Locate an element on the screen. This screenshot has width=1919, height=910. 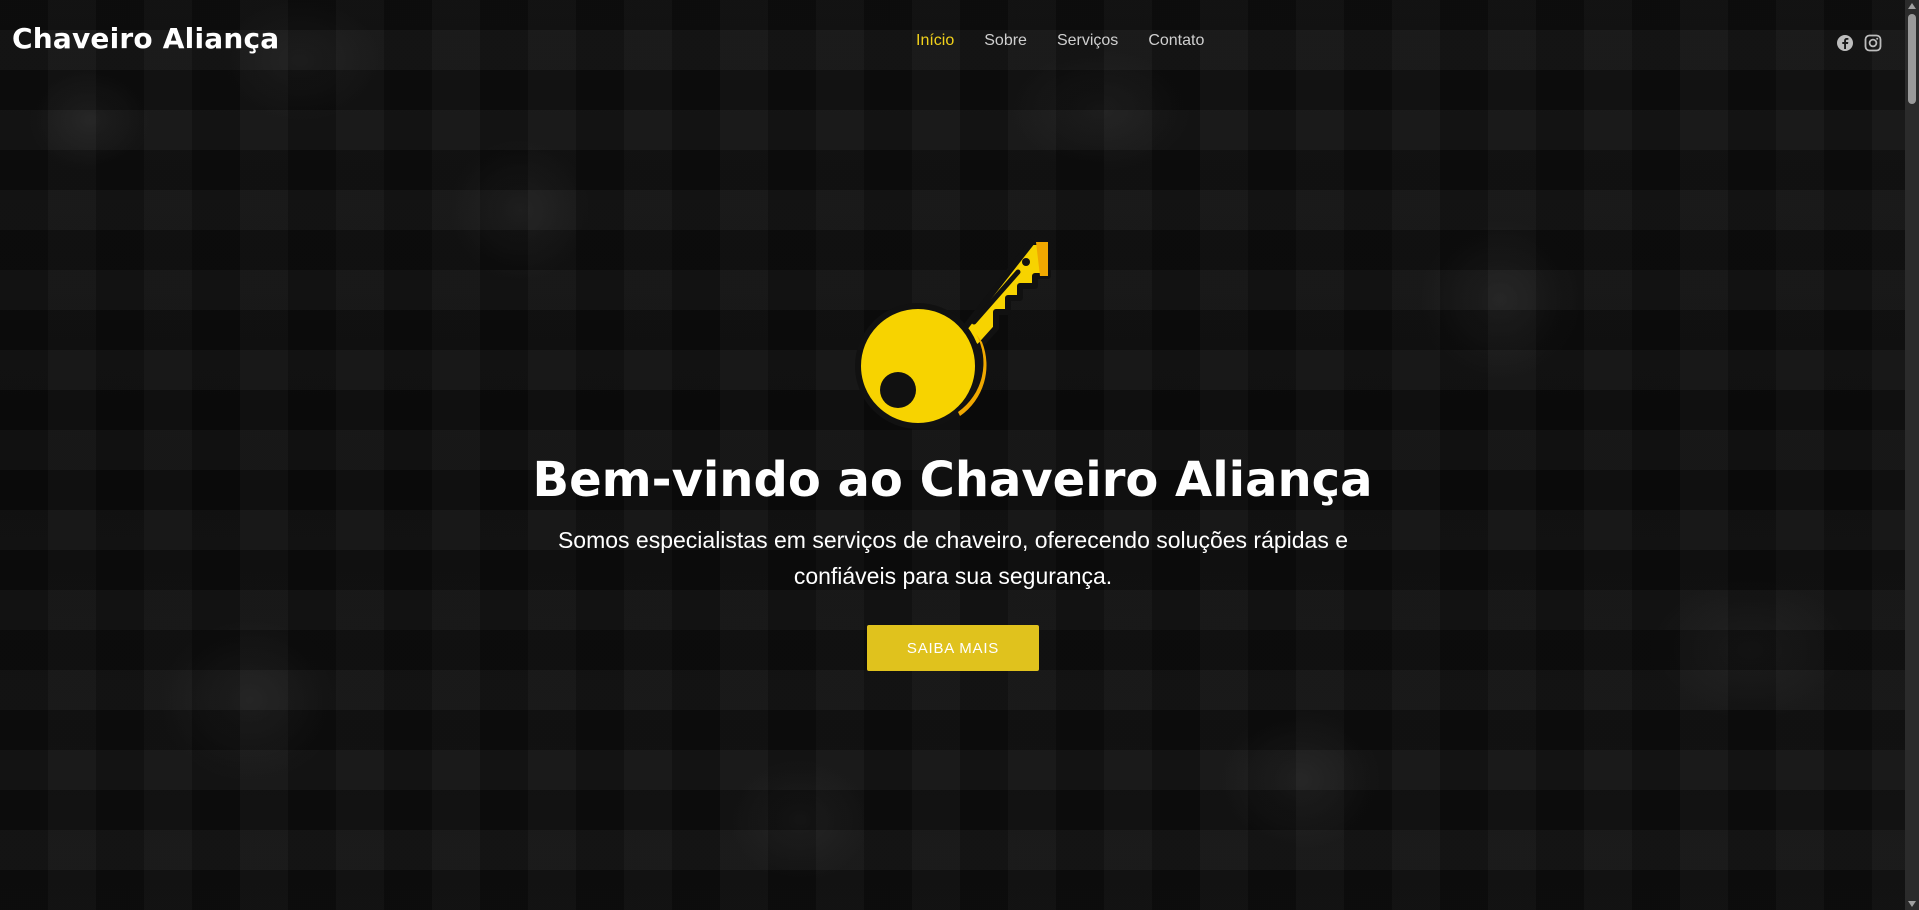
saiba-mais-button: SAIBA MAIS is located at coordinates (953, 648).